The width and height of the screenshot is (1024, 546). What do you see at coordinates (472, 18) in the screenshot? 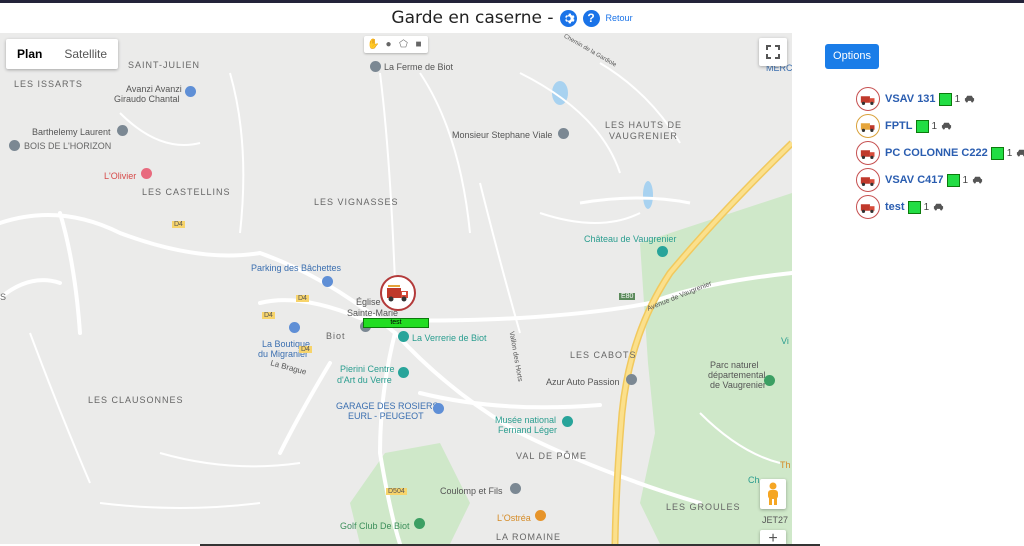
I see `page-title: Garde en caserne -` at bounding box center [472, 18].